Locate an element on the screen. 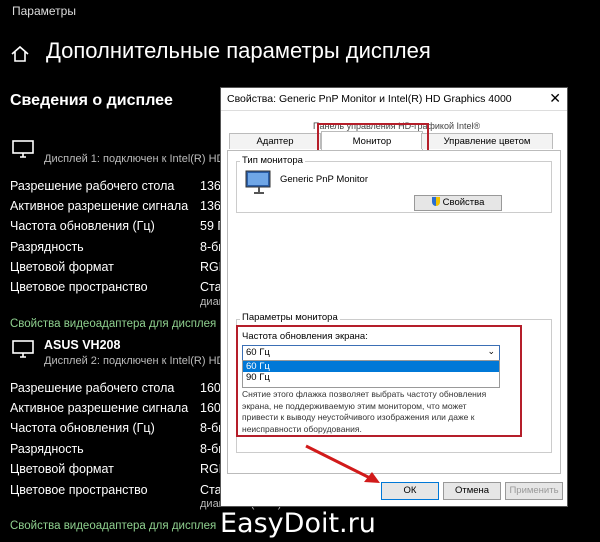  monitor-params-label: Параметры монитора is located at coordinates (290, 317).